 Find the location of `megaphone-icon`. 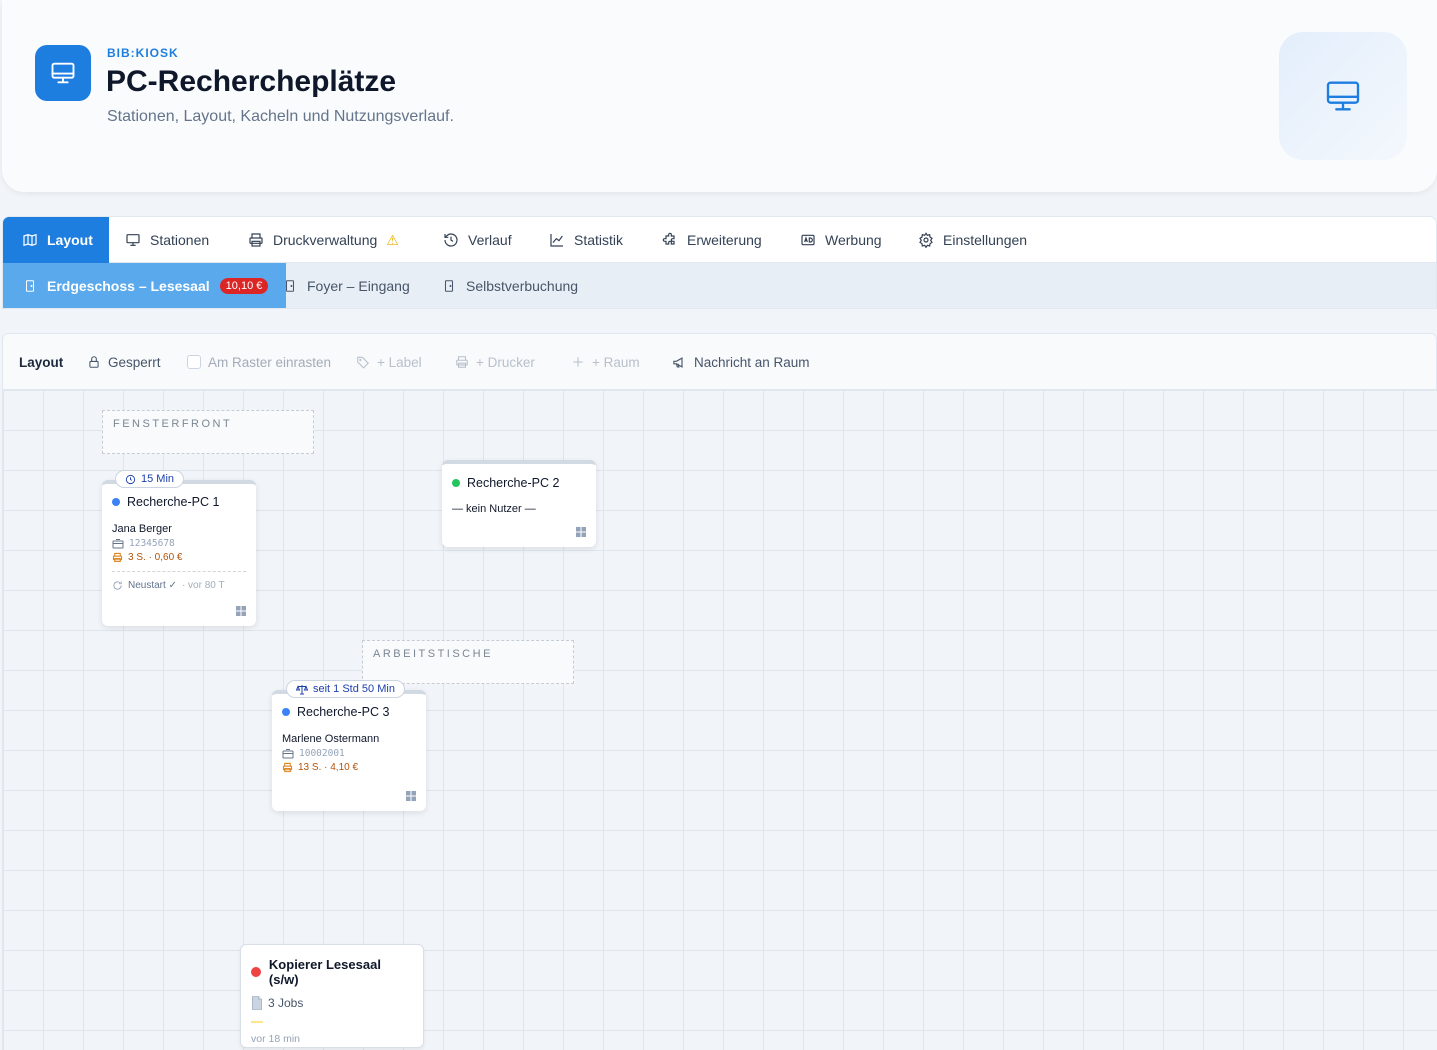

megaphone-icon is located at coordinates (678, 362).